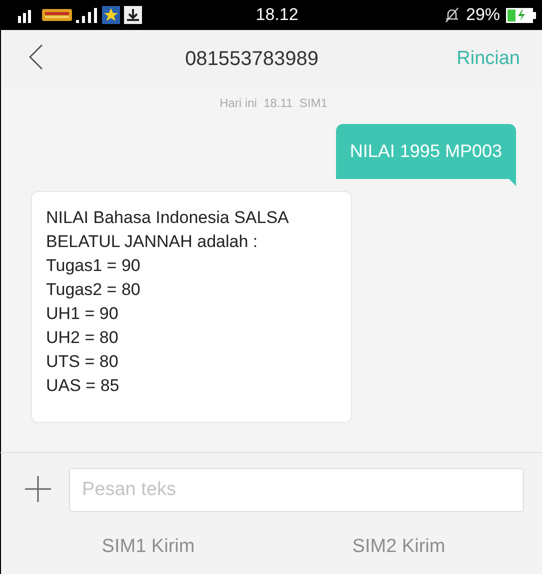  Describe the element at coordinates (277, 14) in the screenshot. I see `clock-time: 18.12` at that location.